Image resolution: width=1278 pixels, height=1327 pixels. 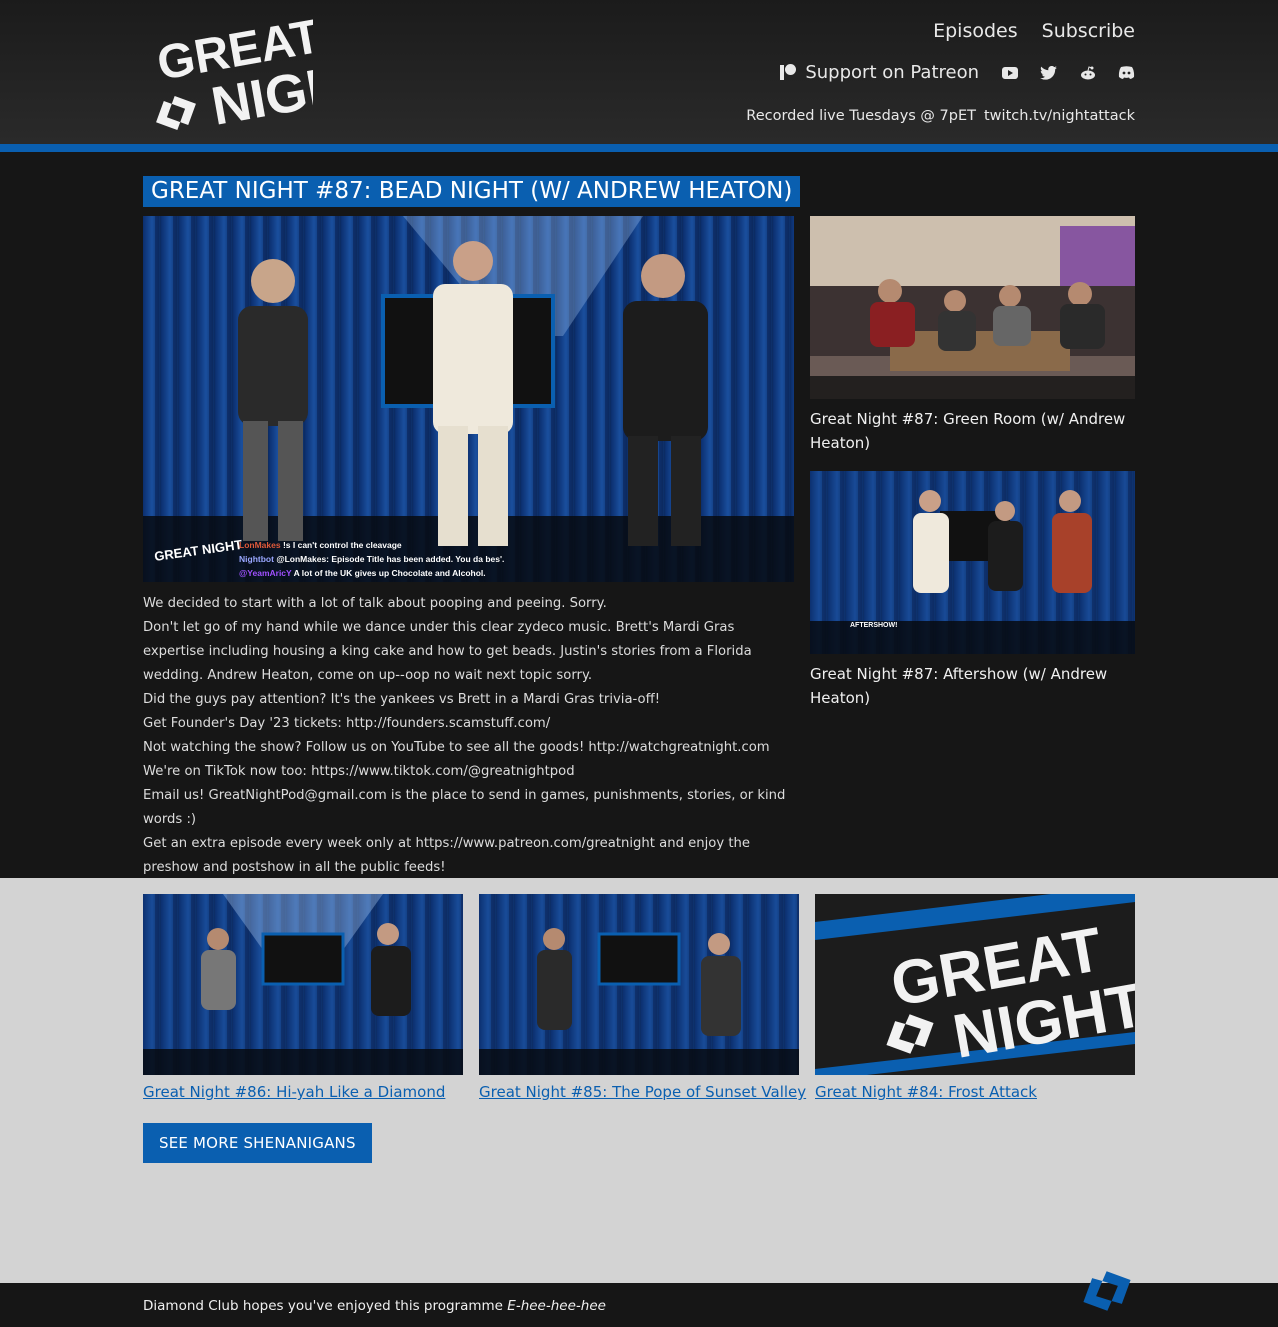 What do you see at coordinates (303, 1092) in the screenshot?
I see `episode-link: Great Night #86: Hi-yah Like a Diamond` at bounding box center [303, 1092].